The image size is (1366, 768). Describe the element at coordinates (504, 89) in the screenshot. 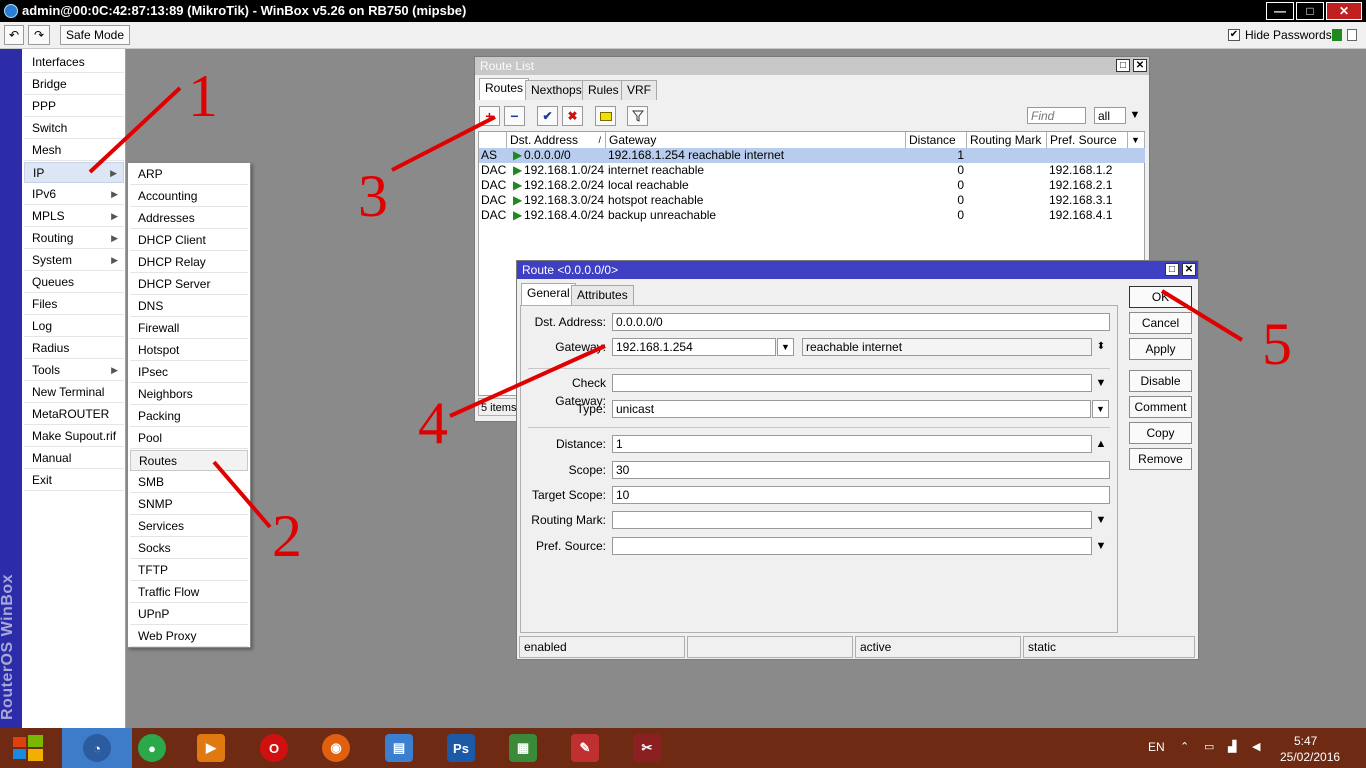

I see `tab-routes: Routes` at that location.